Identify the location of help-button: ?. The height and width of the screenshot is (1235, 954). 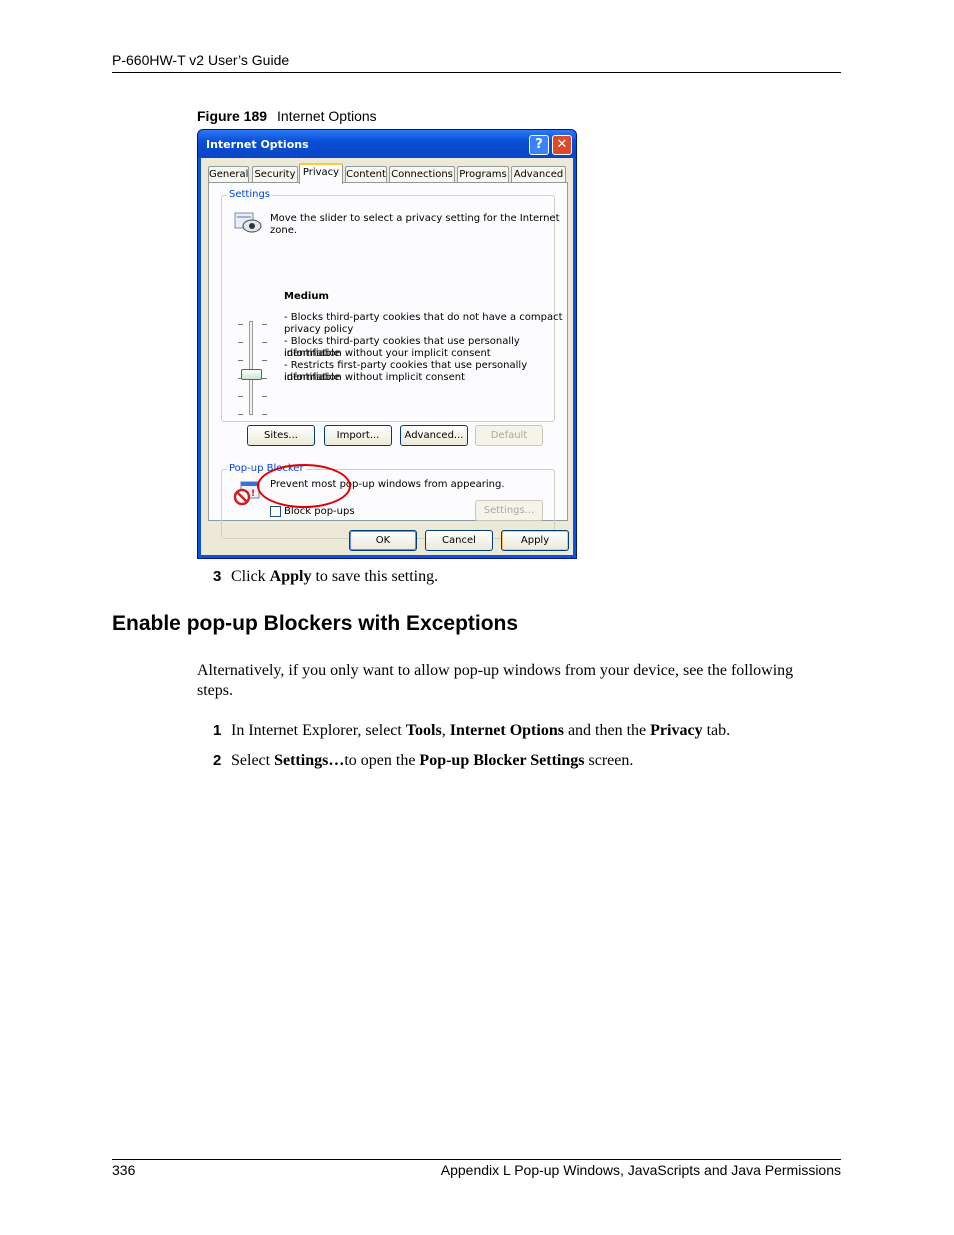
(539, 145).